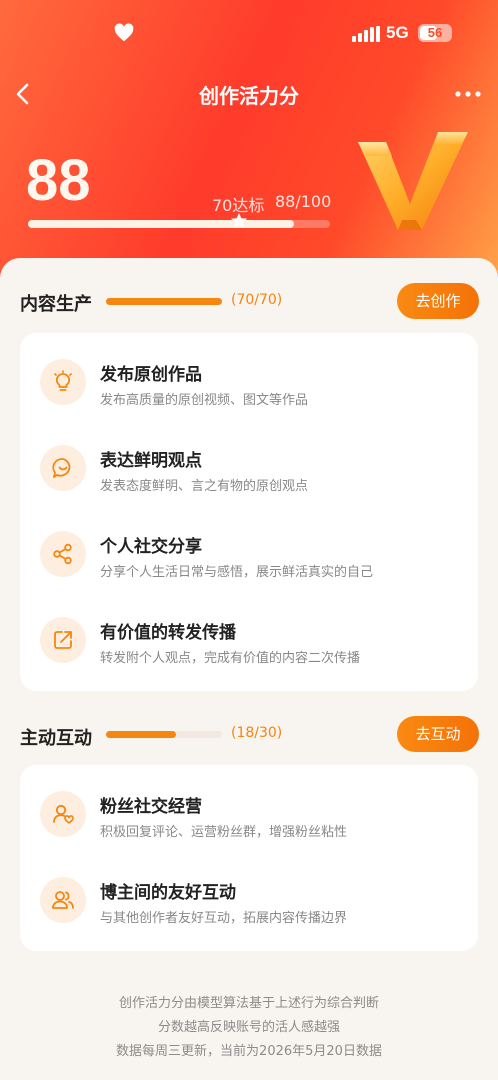 The height and width of the screenshot is (1080, 498). I want to click on item-title: 表达鲜明观点, so click(151, 461).